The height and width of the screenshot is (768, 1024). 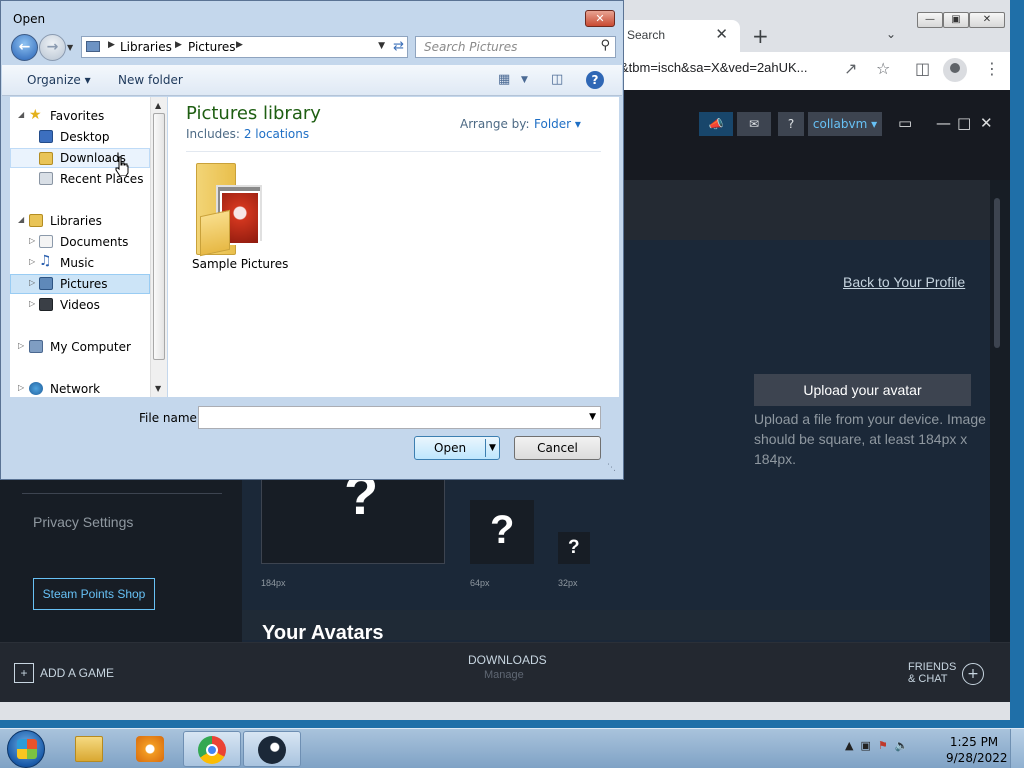 I want to click on search-icon: ⚲, so click(x=605, y=45).